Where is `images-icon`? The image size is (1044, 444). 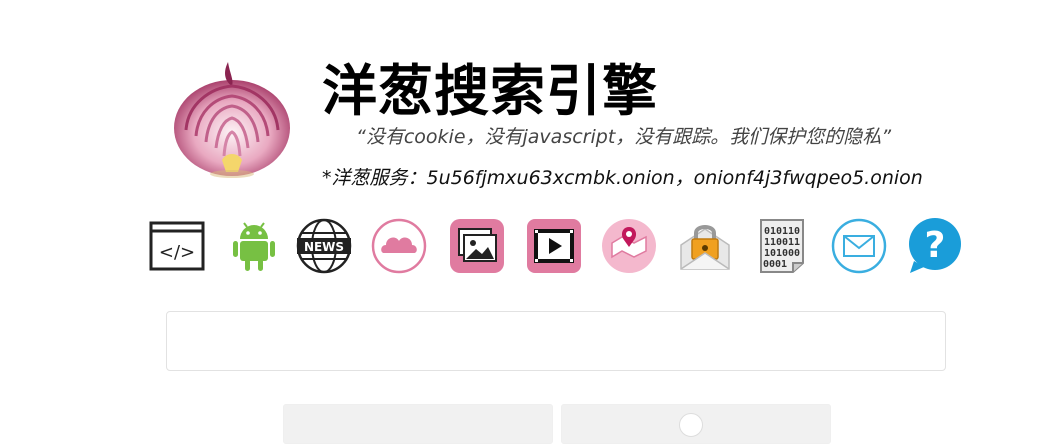
images-icon is located at coordinates (477, 246).